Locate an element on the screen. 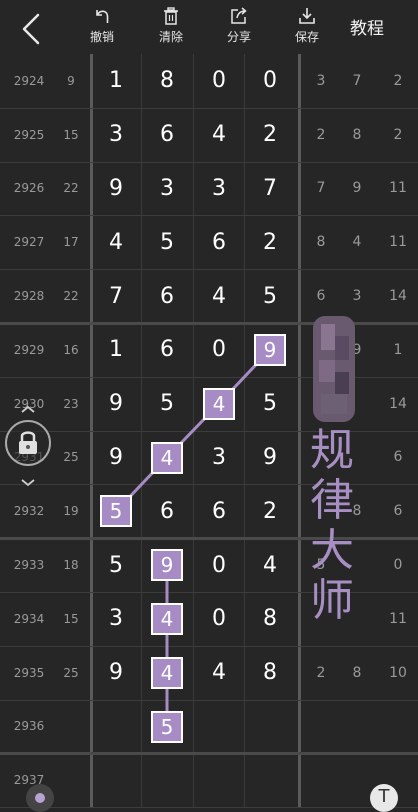  sum-value: 23 is located at coordinates (71, 403).